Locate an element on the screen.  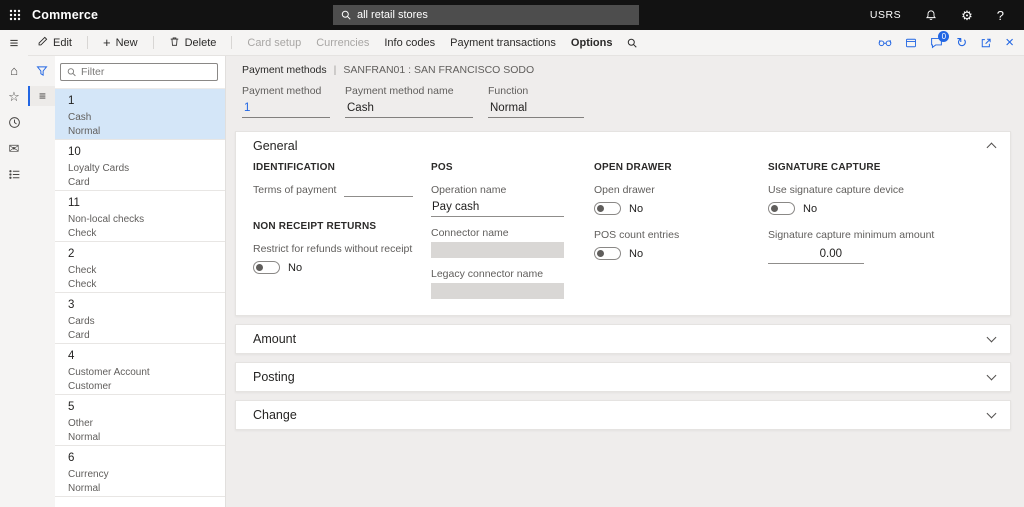
filter-input is located at coordinates (146, 72).